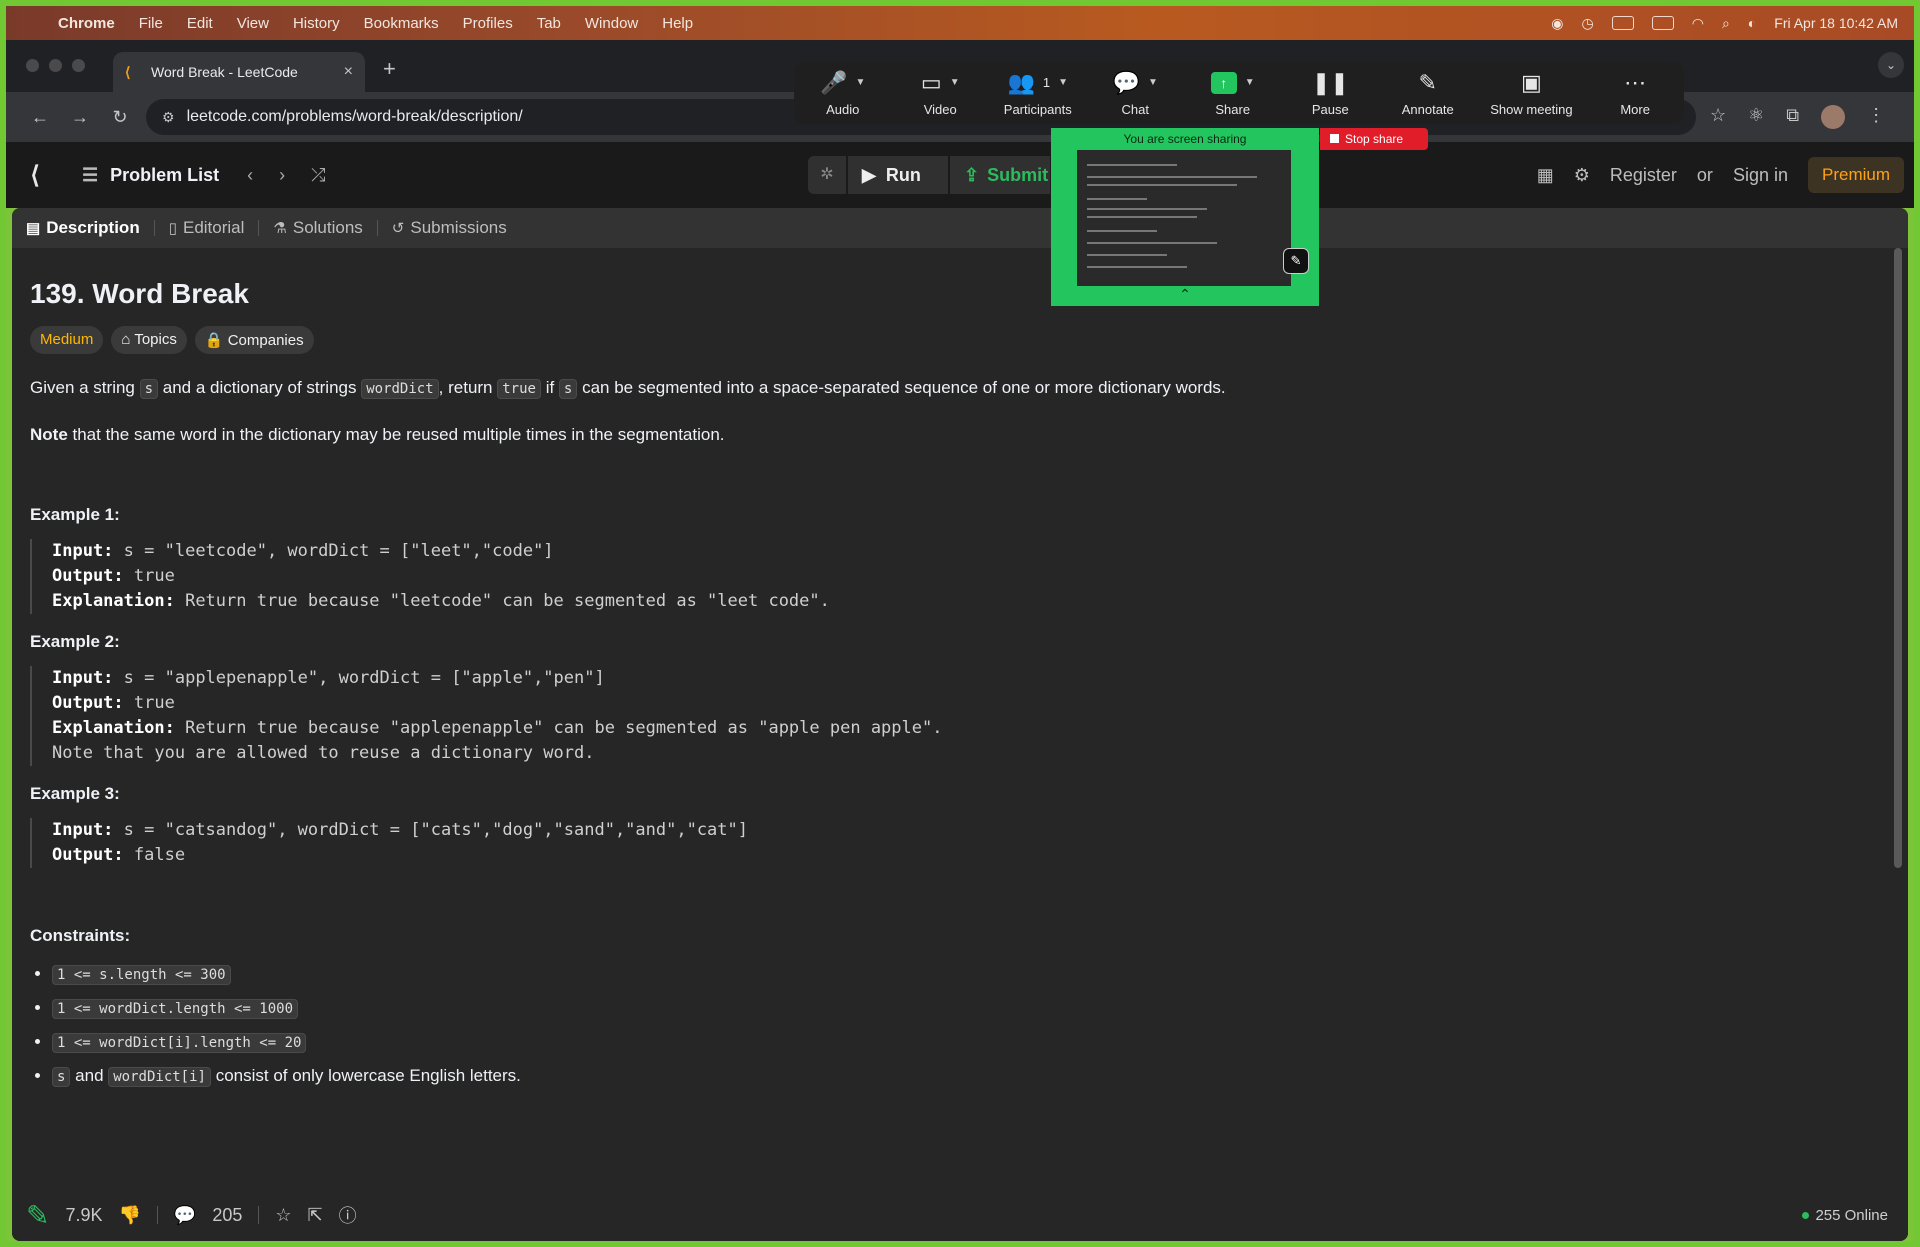 The image size is (1920, 1247). Describe the element at coordinates (155, 339) in the screenshot. I see `topics-label: Topics` at that location.